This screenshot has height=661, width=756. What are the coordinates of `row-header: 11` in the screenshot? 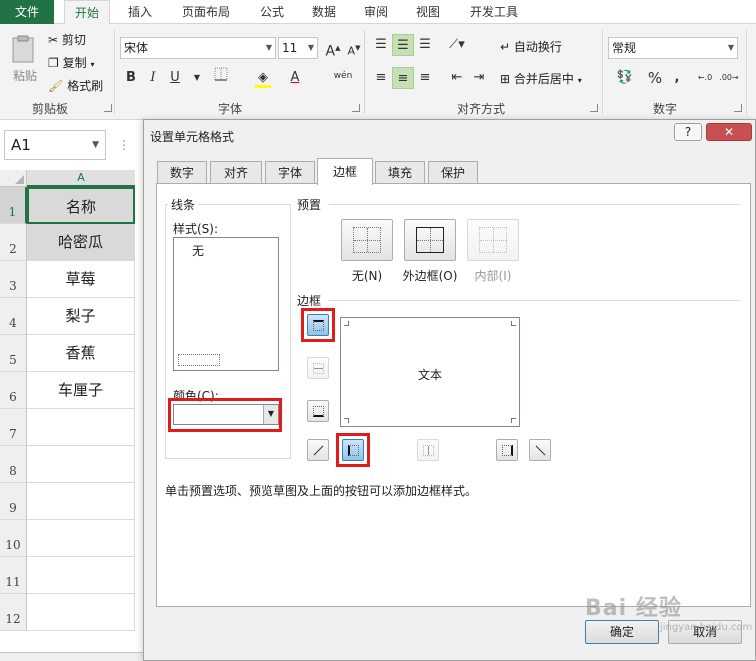 It's located at (13, 575).